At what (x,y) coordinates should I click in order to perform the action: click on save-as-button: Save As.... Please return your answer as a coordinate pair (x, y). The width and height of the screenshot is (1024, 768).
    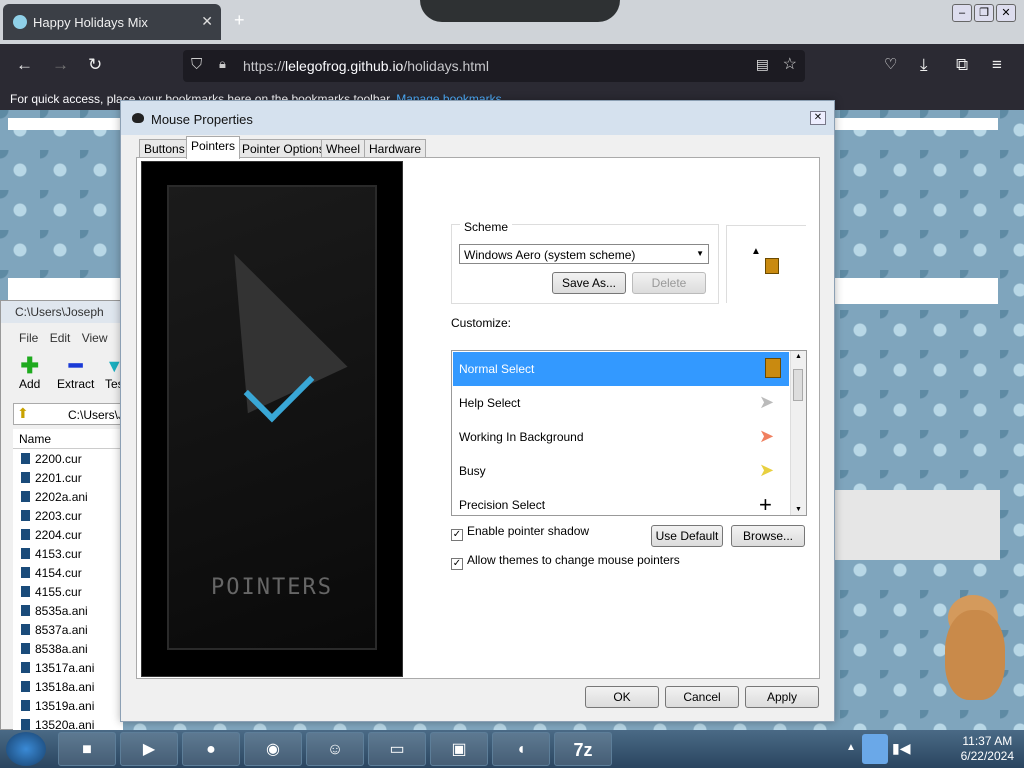
    Looking at the image, I should click on (589, 283).